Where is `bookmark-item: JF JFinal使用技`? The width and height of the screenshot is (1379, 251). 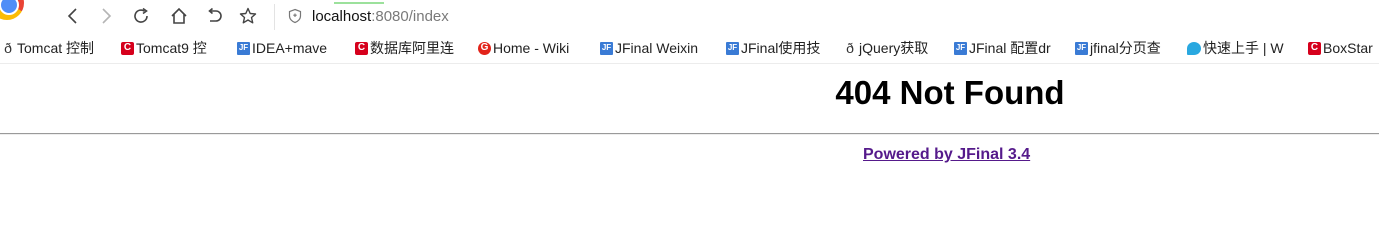 bookmark-item: JF JFinal使用技 is located at coordinates (773, 48).